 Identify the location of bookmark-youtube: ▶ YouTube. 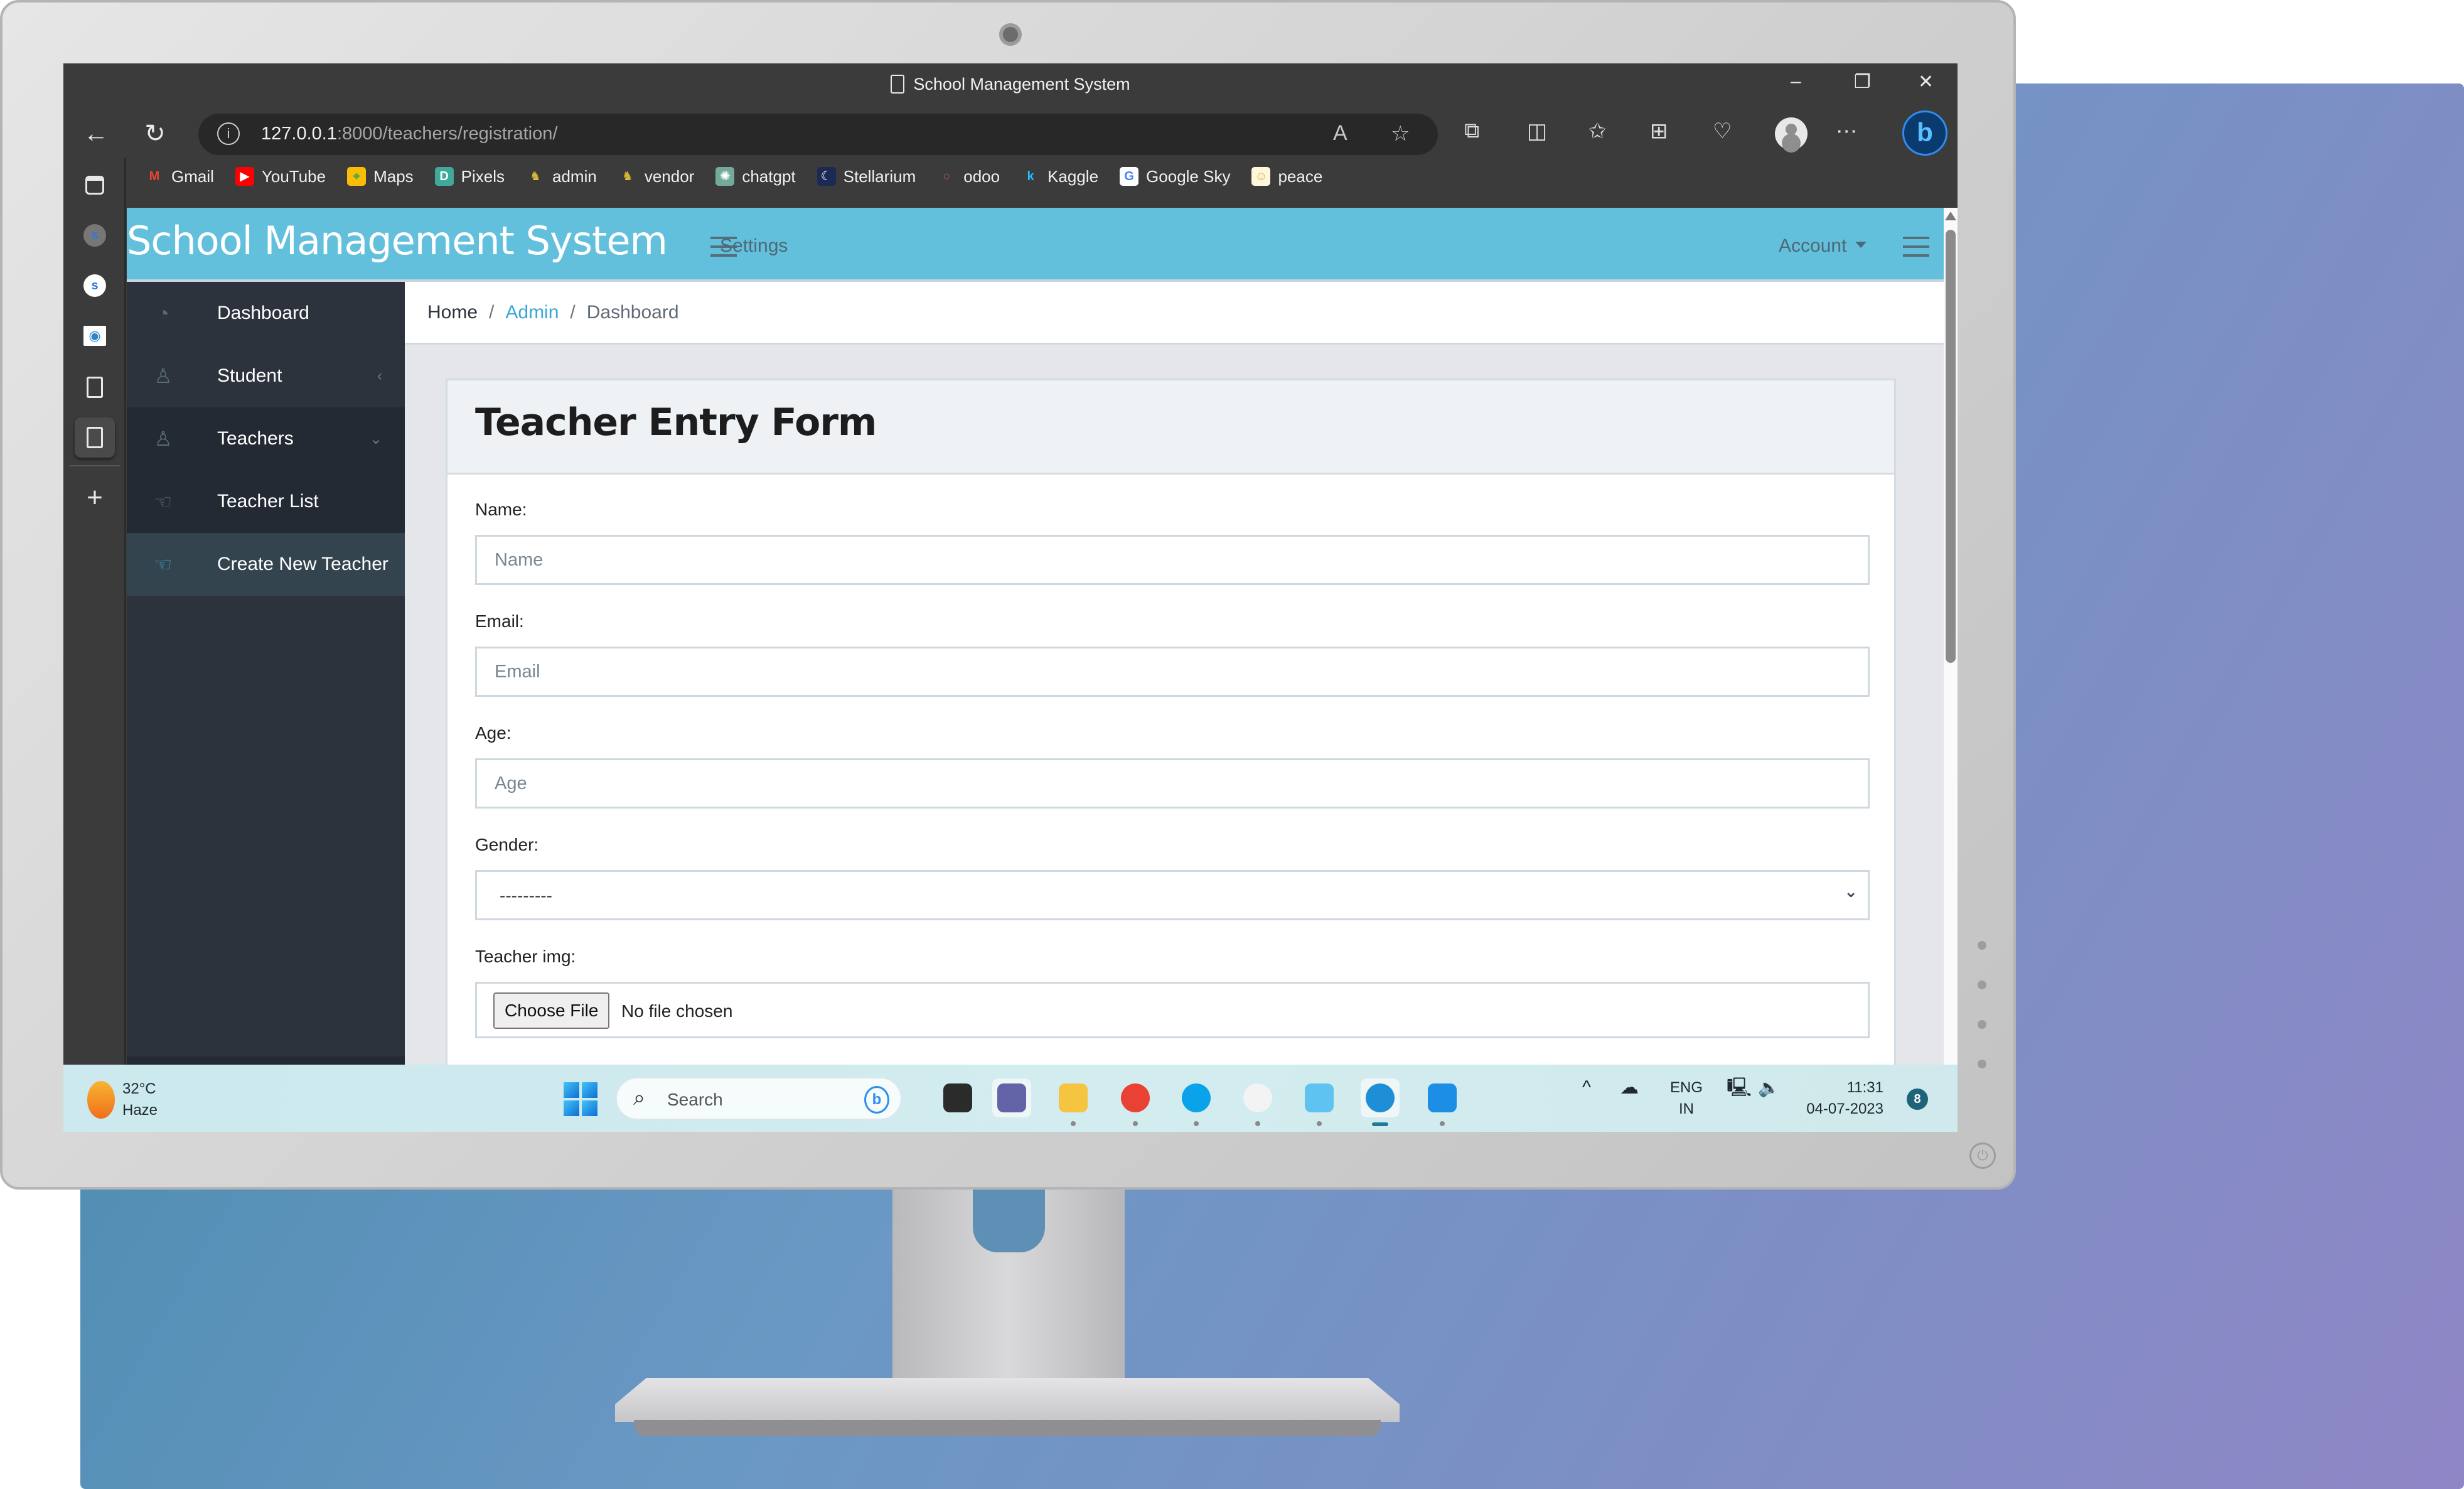
(280, 177).